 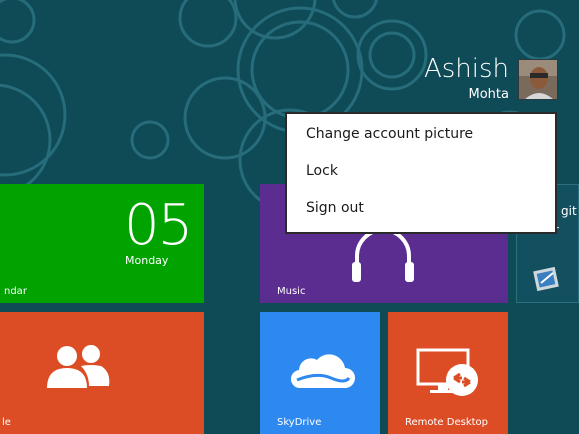 What do you see at coordinates (447, 422) in the screenshot?
I see `remote-desktop-tile-label: Remote Desktop` at bounding box center [447, 422].